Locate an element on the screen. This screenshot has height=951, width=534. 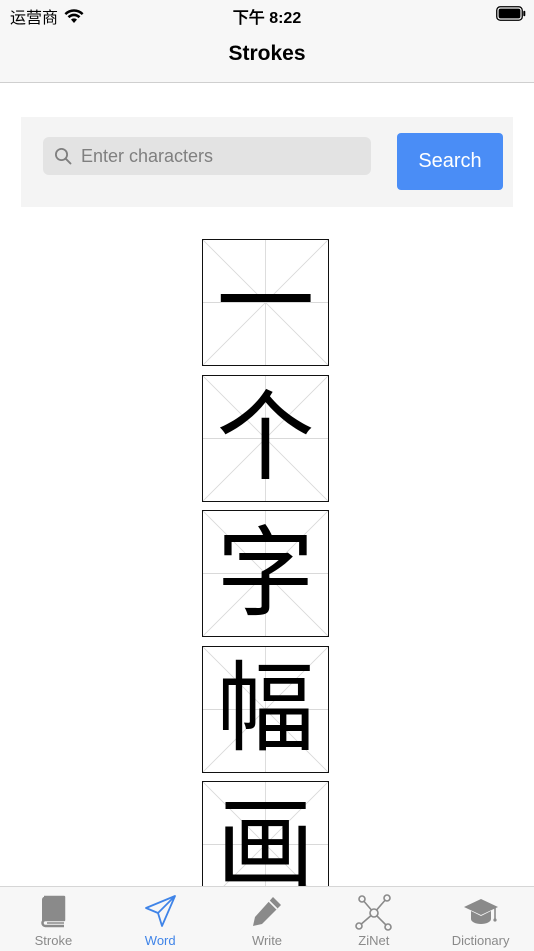
search-icon is located at coordinates (63, 156).